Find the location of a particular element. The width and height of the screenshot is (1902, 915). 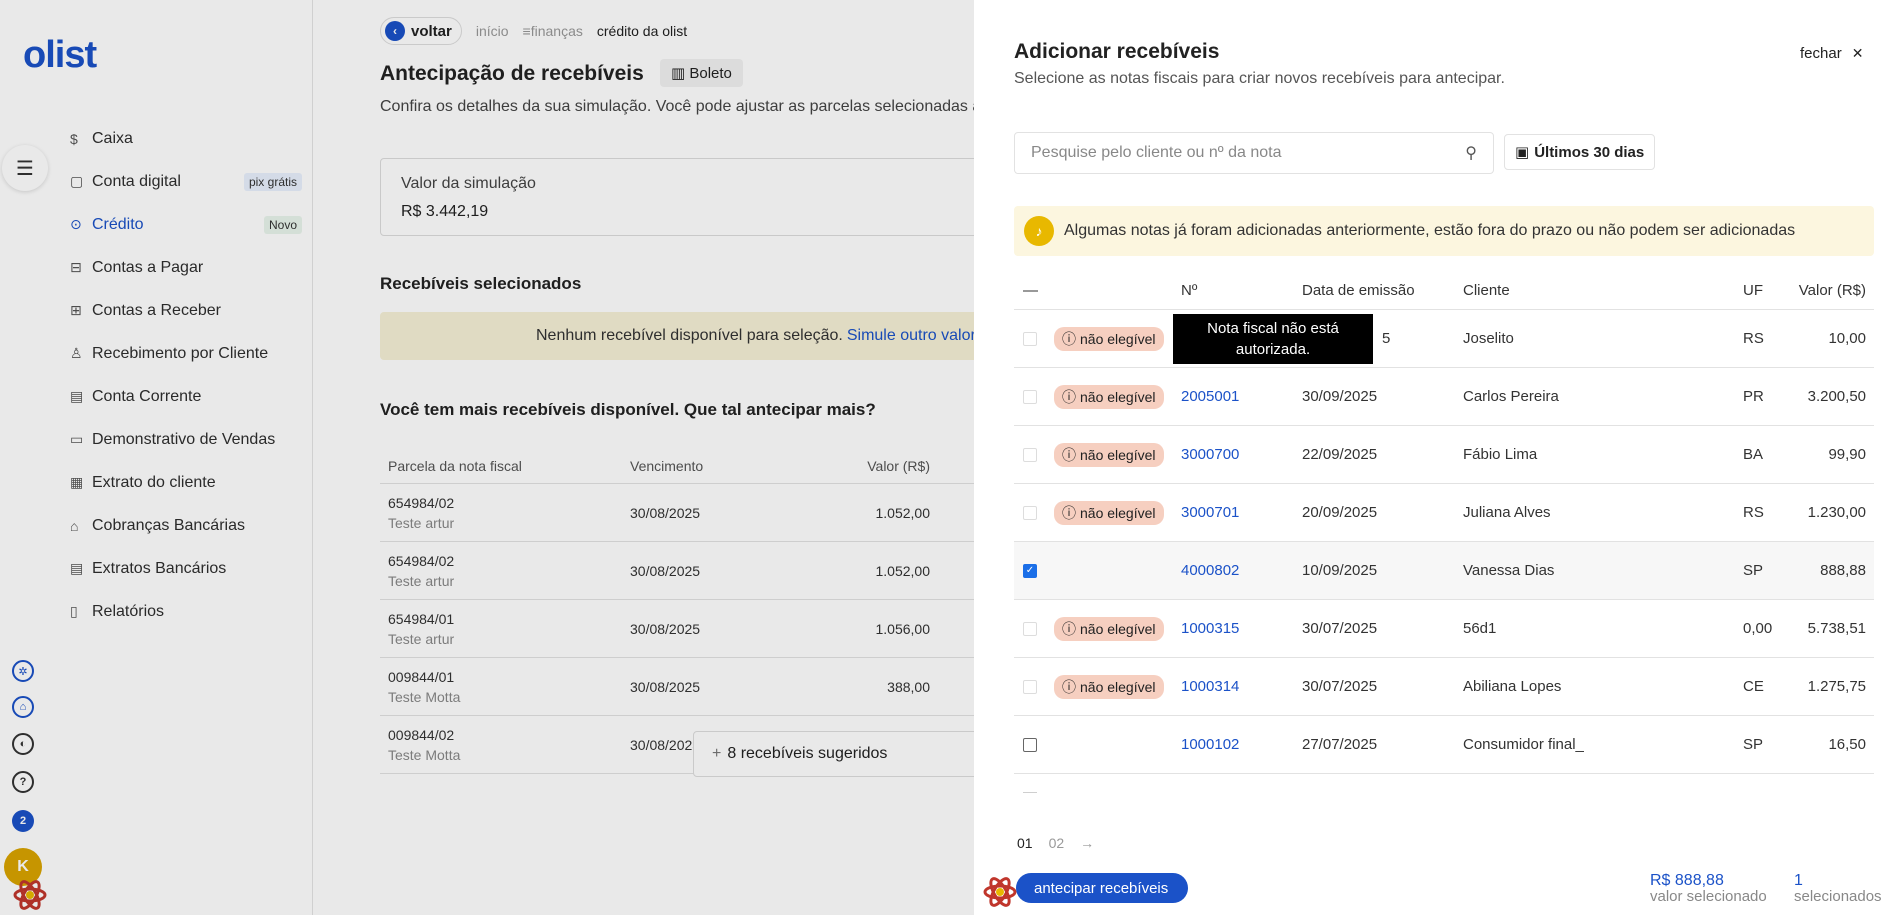

numero-link: 3000700 is located at coordinates (1241, 454).